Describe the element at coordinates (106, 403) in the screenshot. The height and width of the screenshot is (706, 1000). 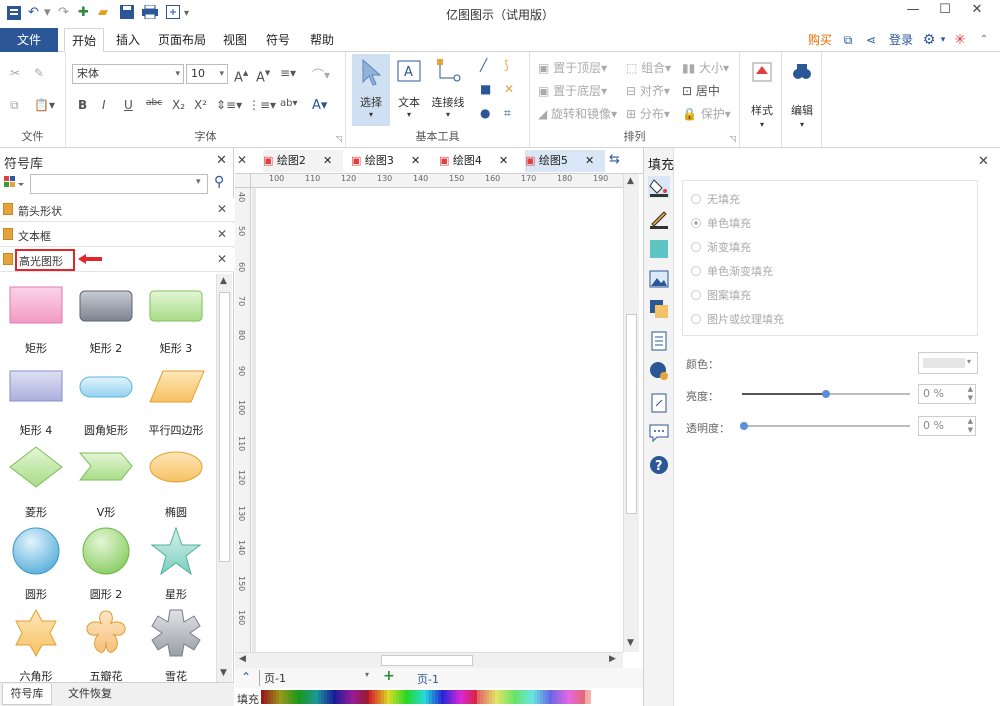
I see `shape-item: 圆角矩形` at that location.